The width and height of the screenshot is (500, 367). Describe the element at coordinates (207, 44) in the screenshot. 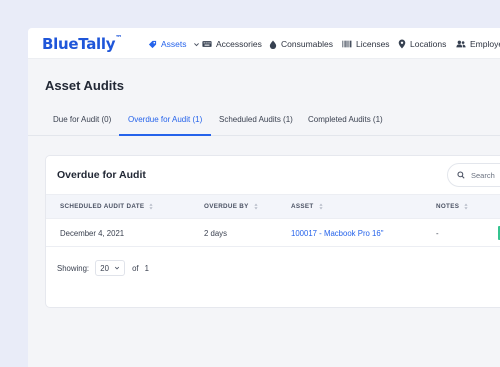

I see `keyboard-icon` at that location.